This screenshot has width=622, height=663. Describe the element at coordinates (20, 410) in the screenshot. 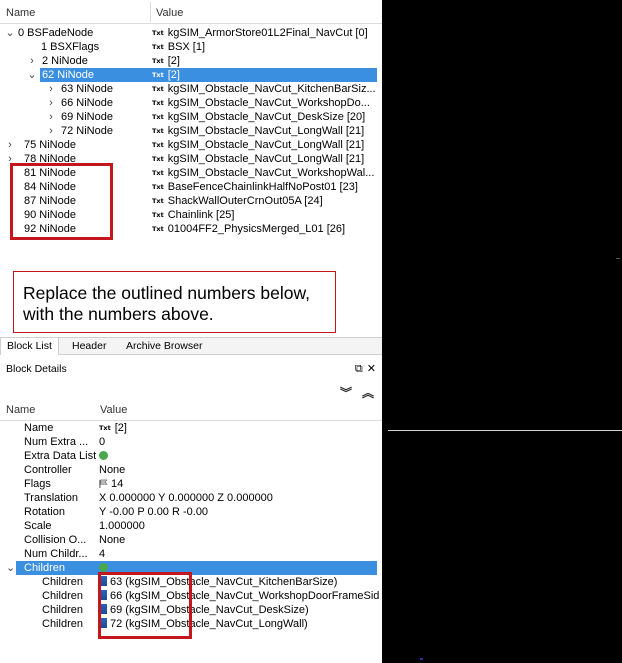

I see `details-col-name: Name` at that location.